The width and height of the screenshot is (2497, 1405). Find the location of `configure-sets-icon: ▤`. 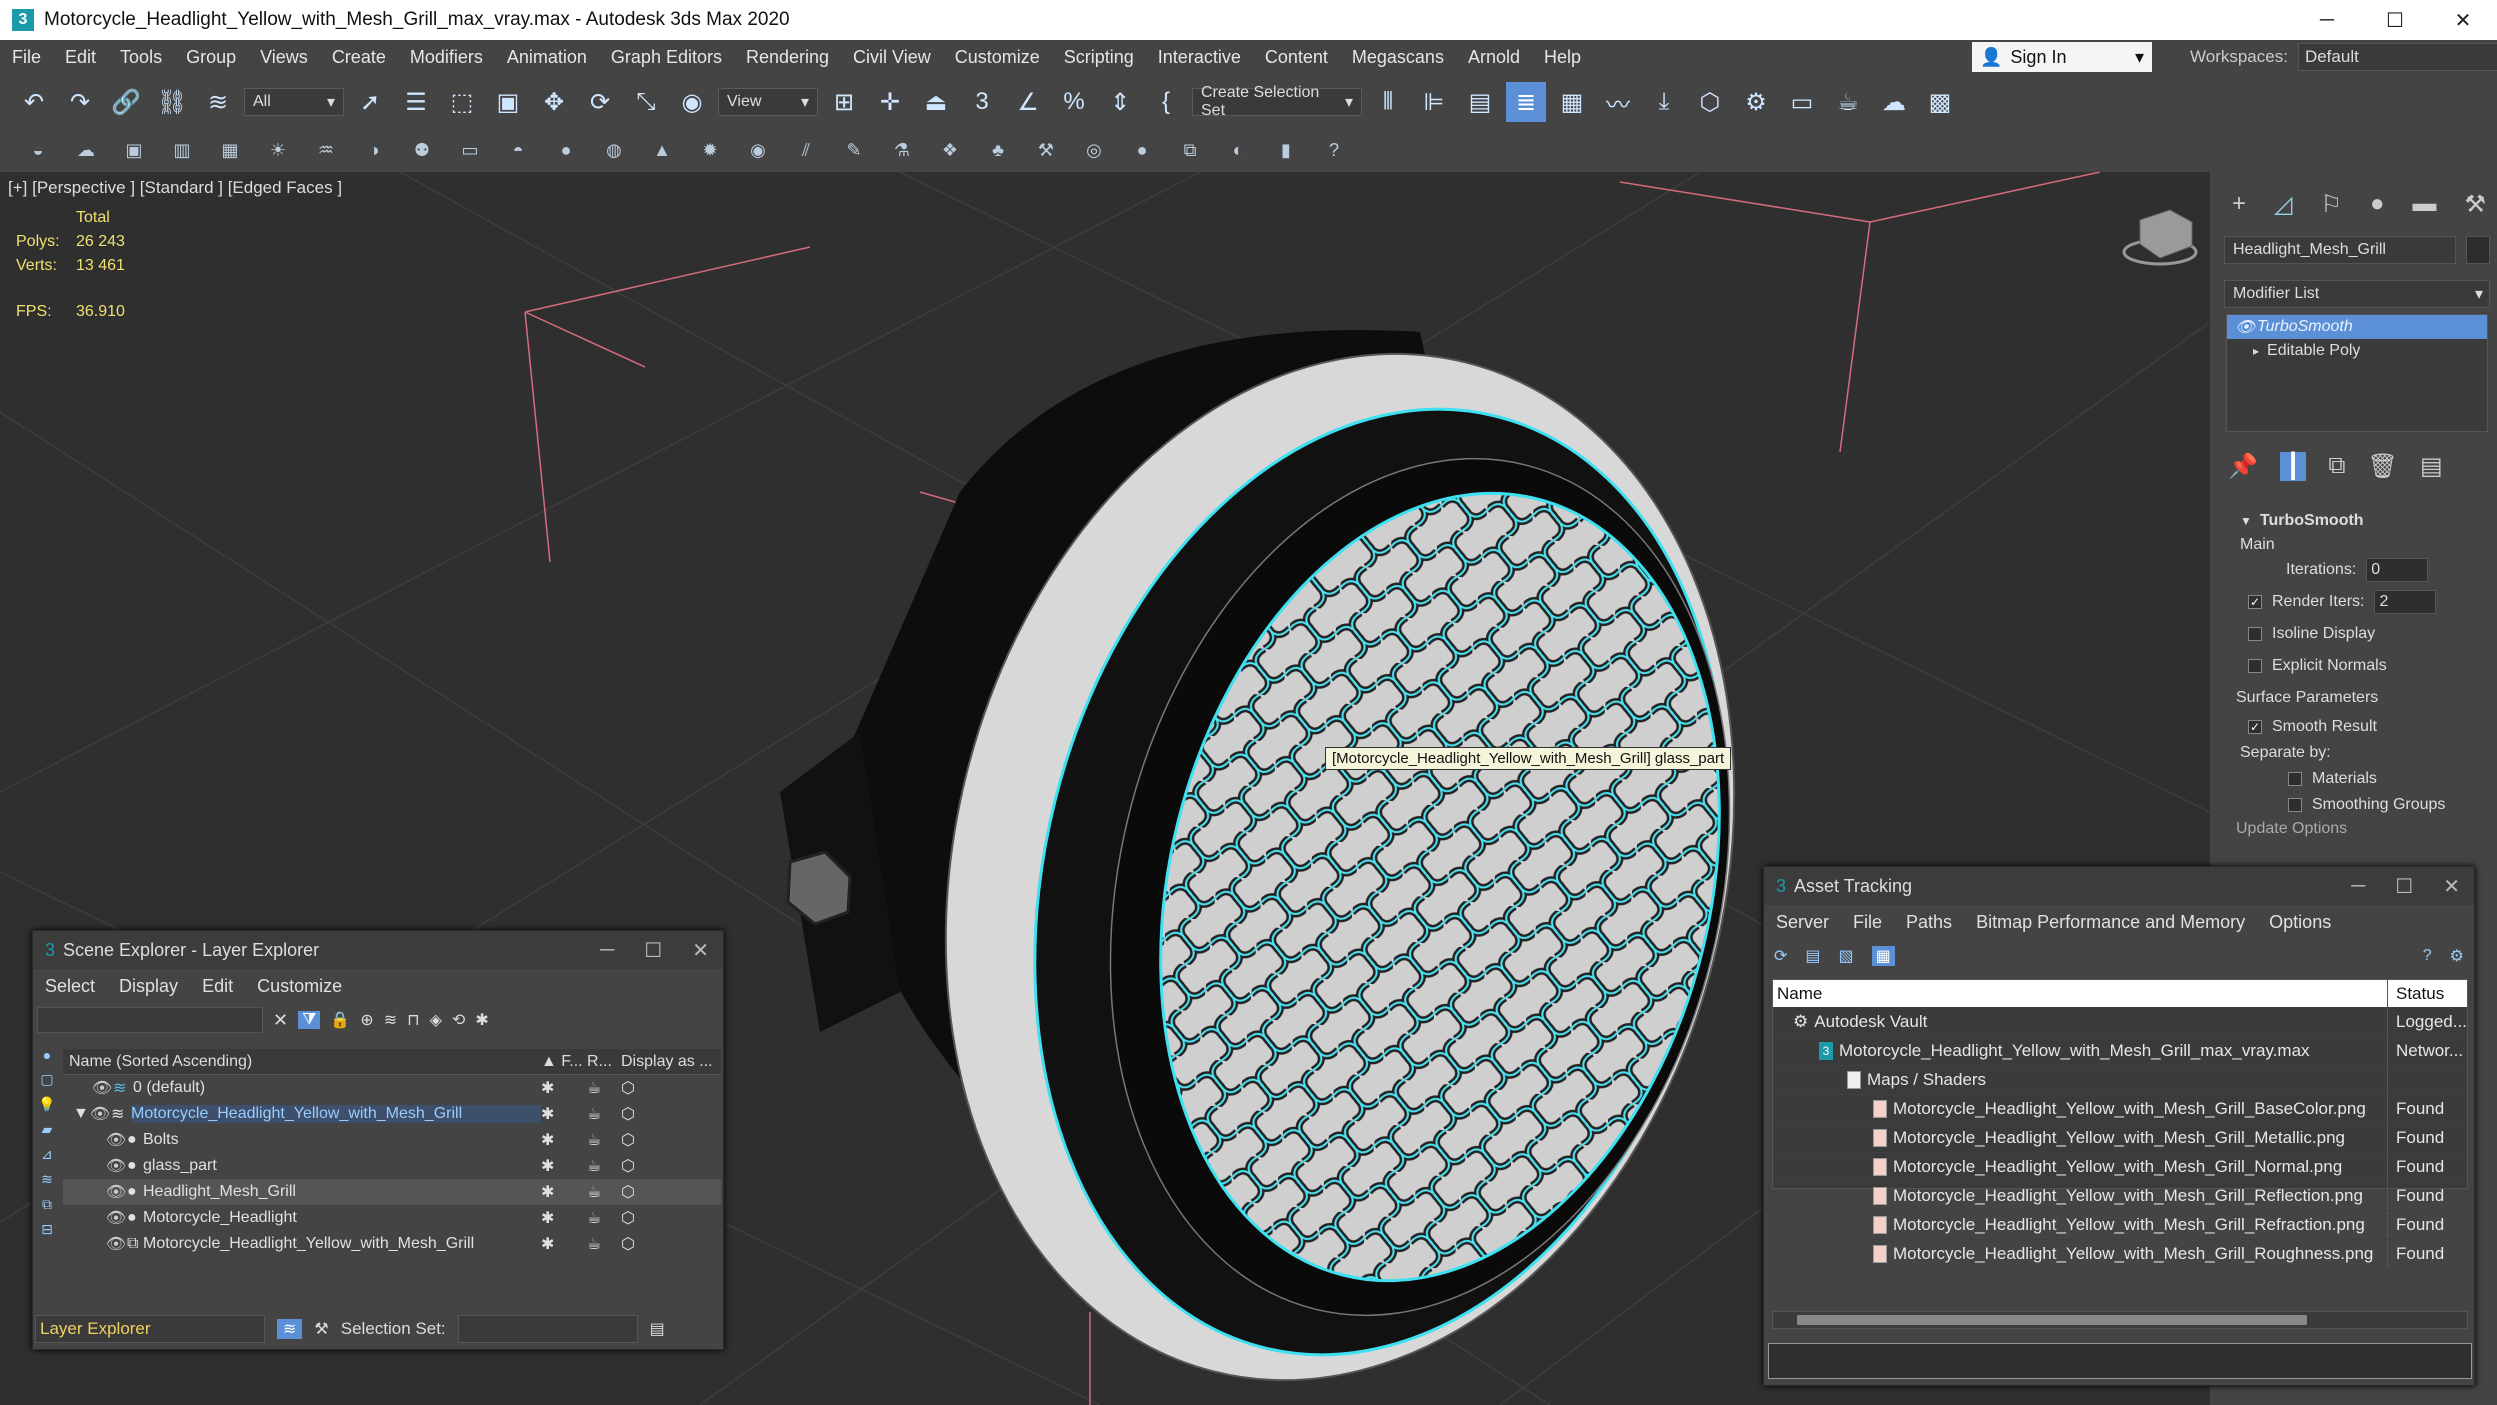

configure-sets-icon: ▤ is located at coordinates (2431, 466).